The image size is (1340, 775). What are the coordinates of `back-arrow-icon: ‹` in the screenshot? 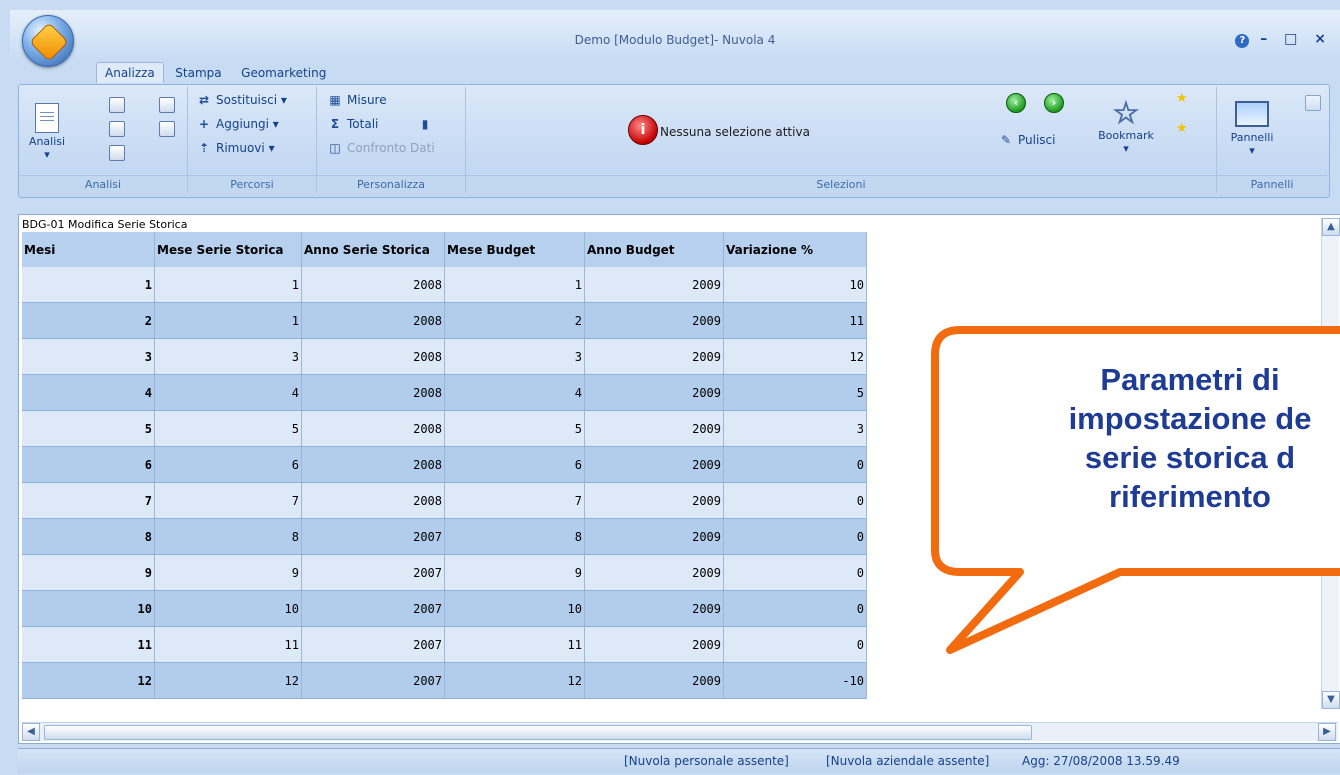 It's located at (1016, 103).